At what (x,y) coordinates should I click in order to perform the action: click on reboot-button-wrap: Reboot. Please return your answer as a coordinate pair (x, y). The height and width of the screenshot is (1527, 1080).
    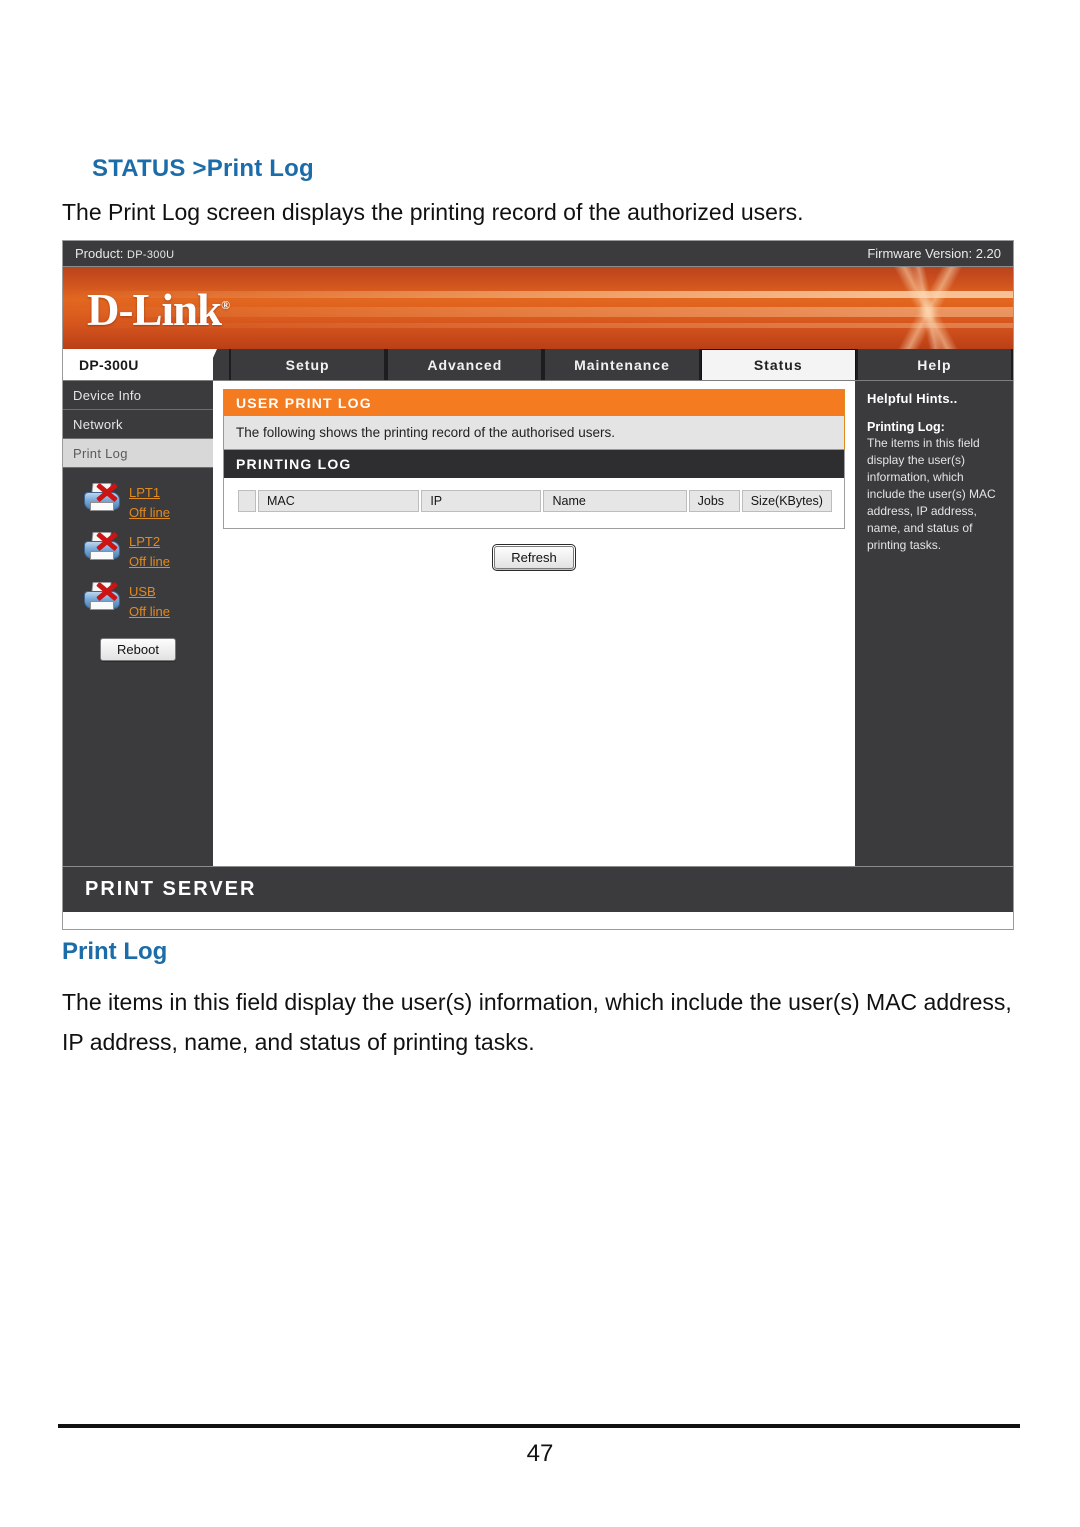
    Looking at the image, I should click on (138, 645).